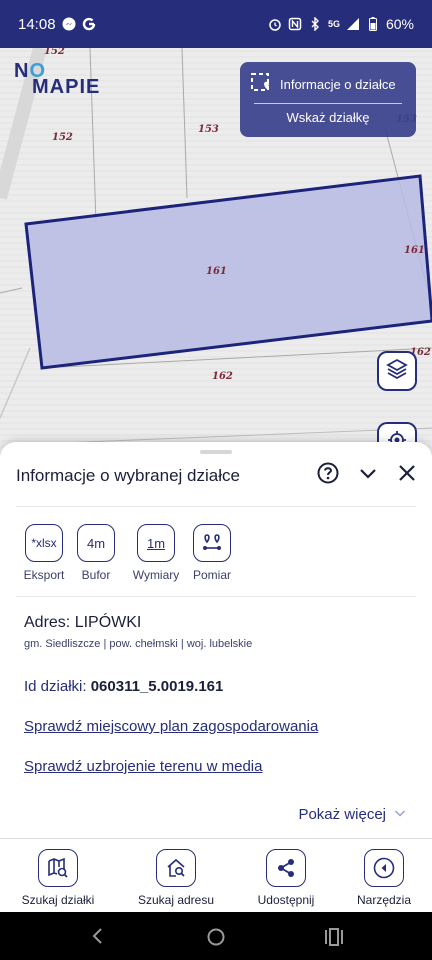  Describe the element at coordinates (275, 24) in the screenshot. I see `alarm-icon` at that location.